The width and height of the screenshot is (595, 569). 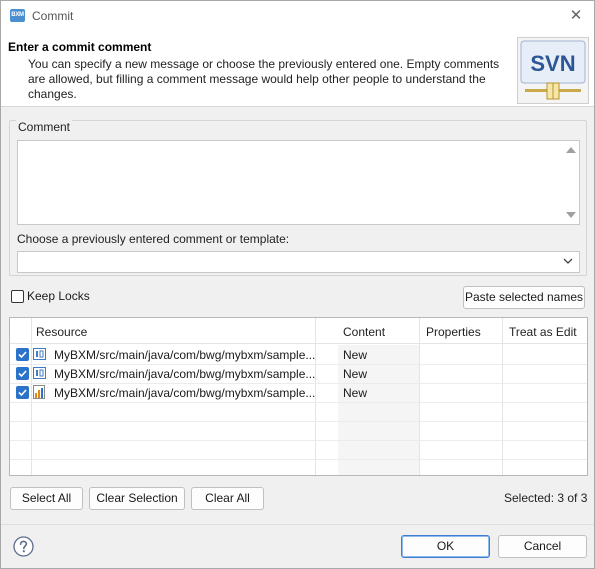 I want to click on window-title: Commit, so click(x=53, y=16).